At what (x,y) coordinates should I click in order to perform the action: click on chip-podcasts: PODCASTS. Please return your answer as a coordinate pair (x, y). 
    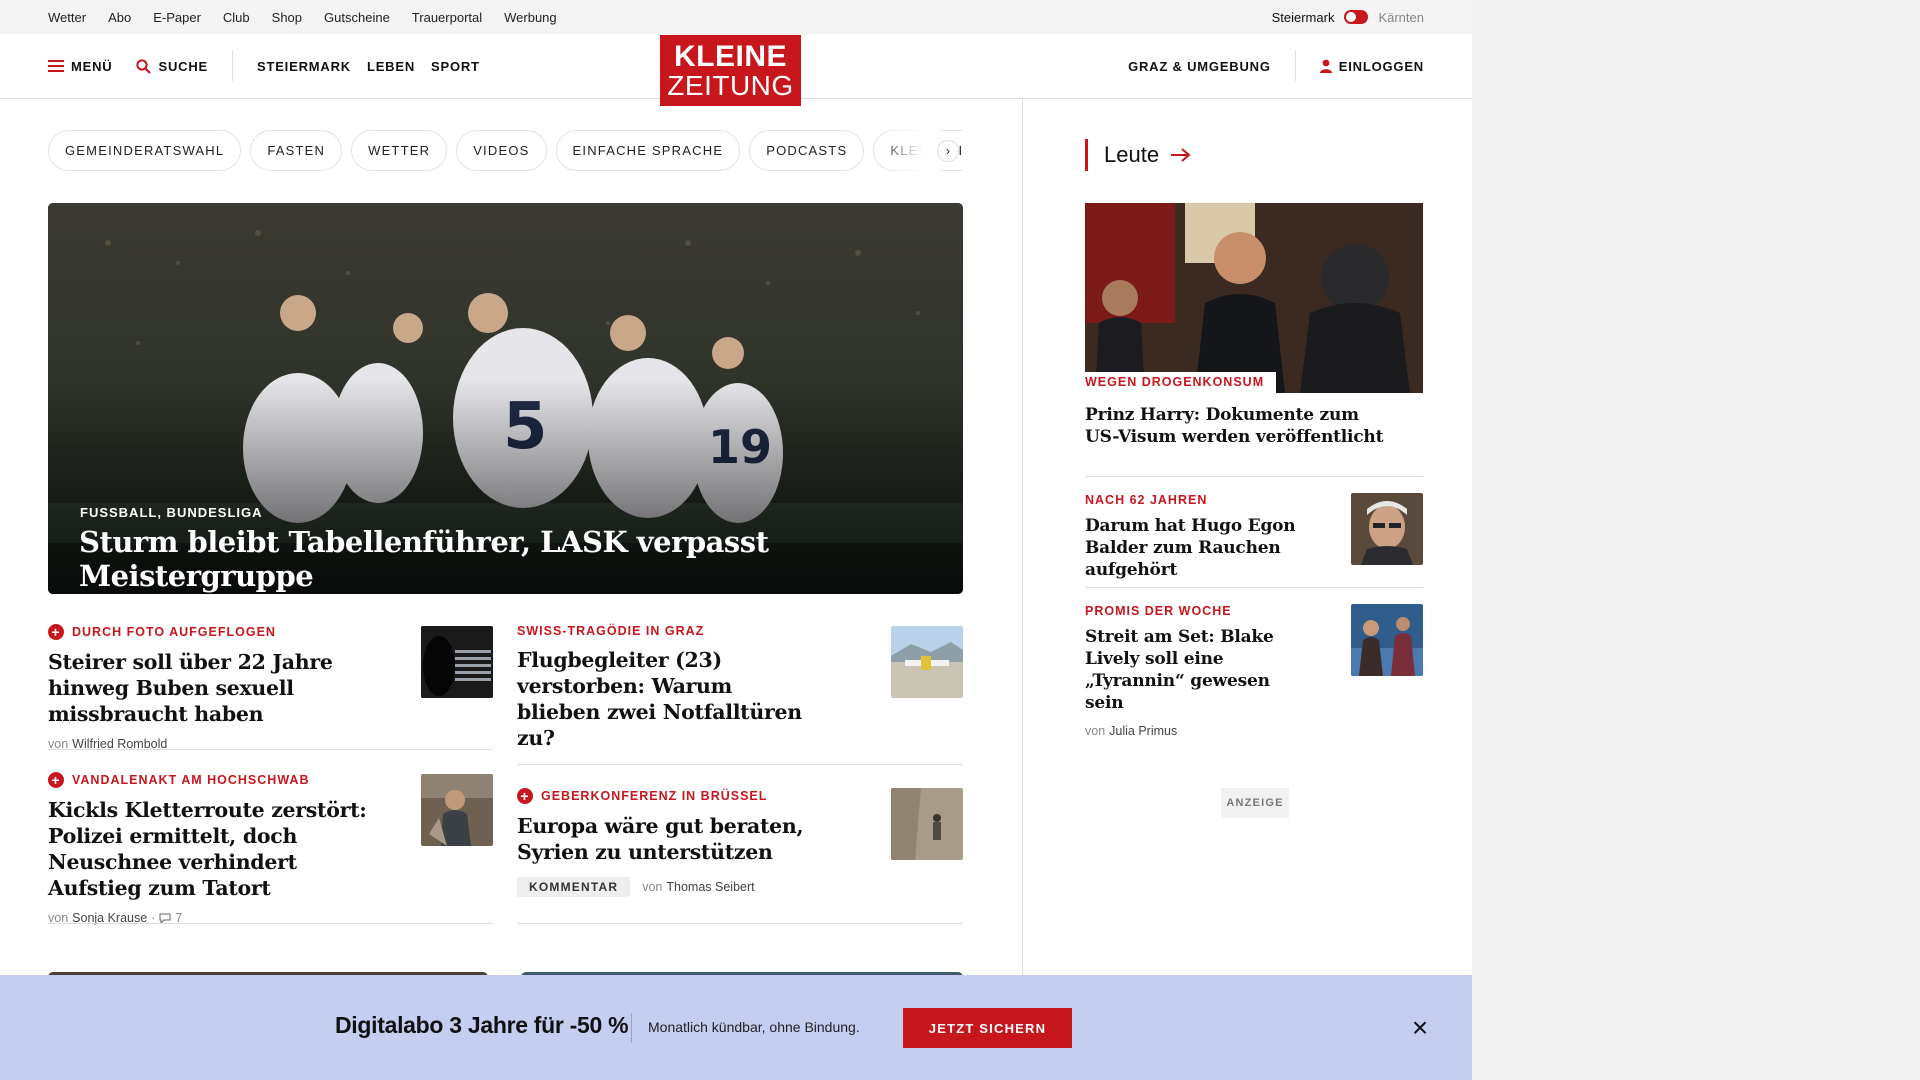
    Looking at the image, I should click on (807, 150).